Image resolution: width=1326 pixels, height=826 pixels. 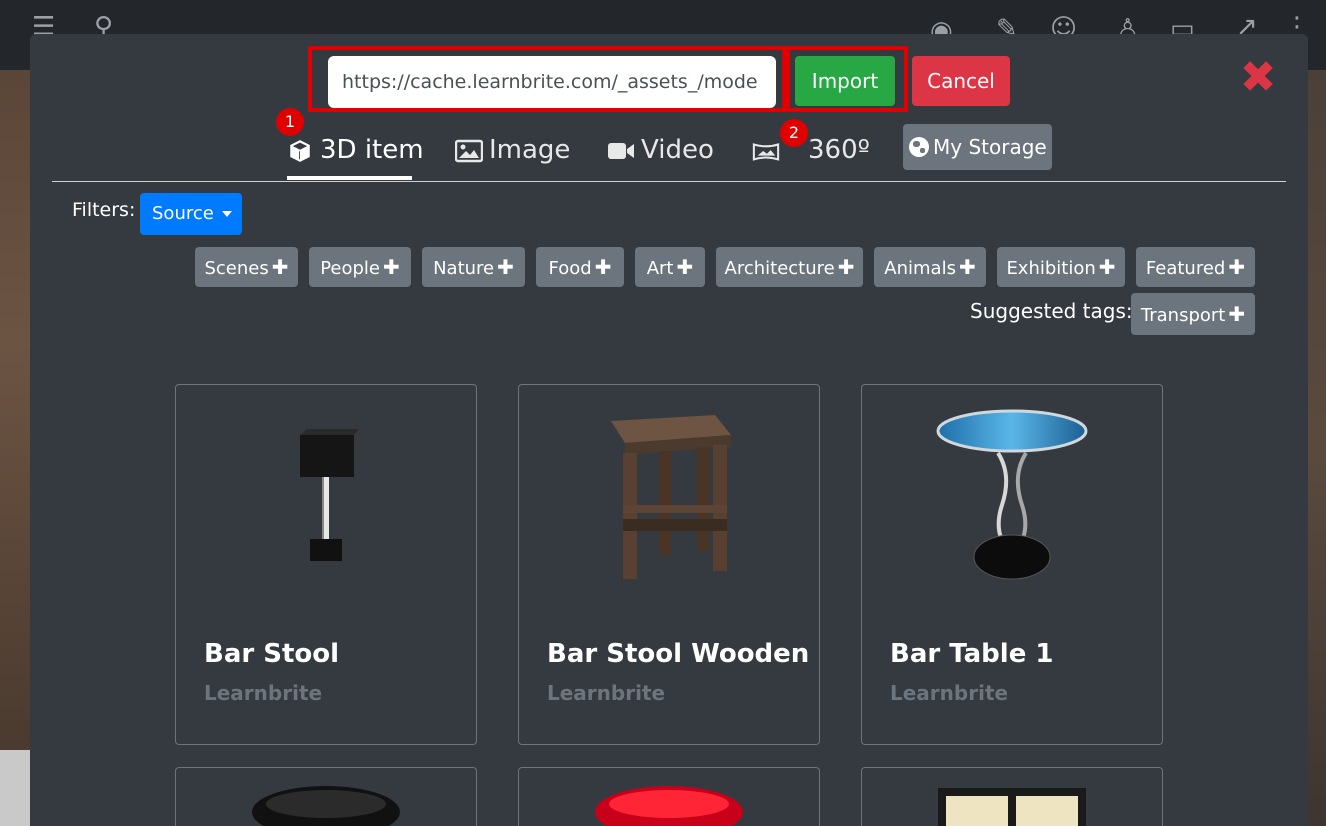 I want to click on tab-video: Video, so click(x=660, y=153).